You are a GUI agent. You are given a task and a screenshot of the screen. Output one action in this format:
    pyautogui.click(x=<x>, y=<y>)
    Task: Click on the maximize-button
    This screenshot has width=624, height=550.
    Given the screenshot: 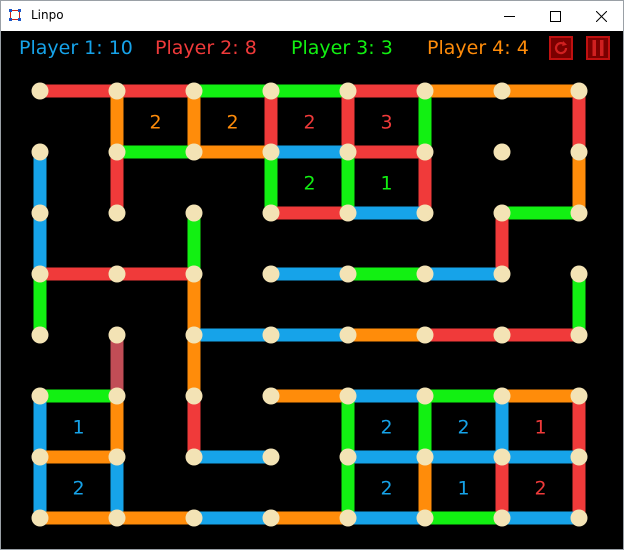 What is the action you would take?
    pyautogui.click(x=555, y=16)
    